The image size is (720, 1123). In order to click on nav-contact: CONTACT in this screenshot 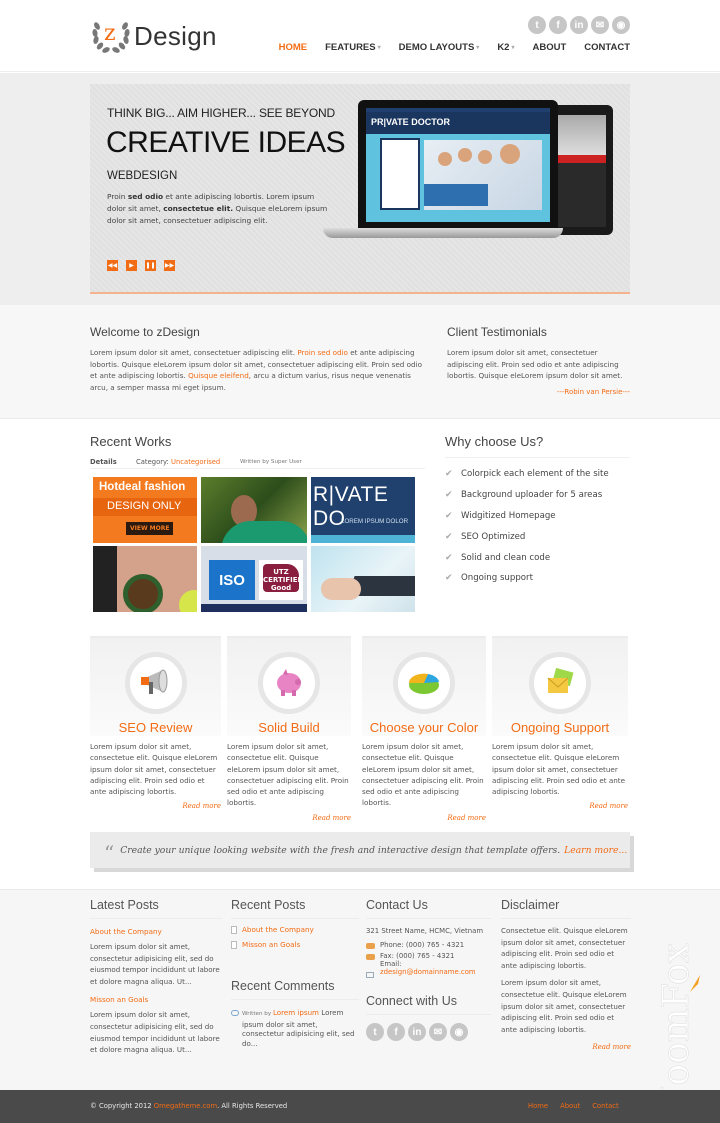, I will do `click(598, 47)`.